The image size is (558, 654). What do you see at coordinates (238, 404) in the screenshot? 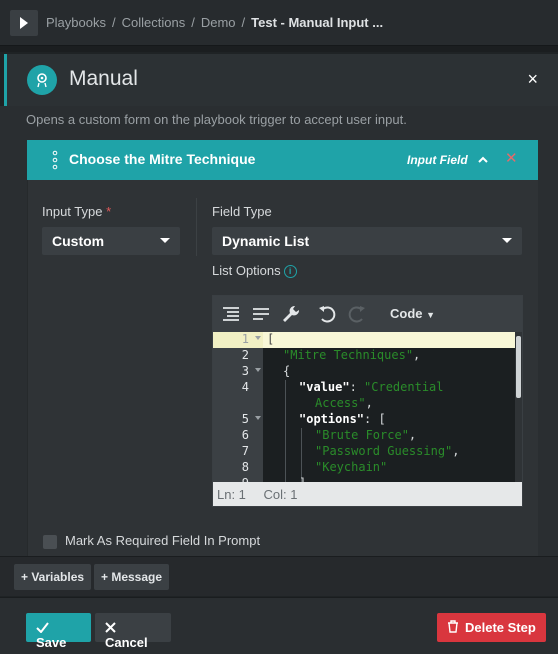
I see `line-number` at bounding box center [238, 404].